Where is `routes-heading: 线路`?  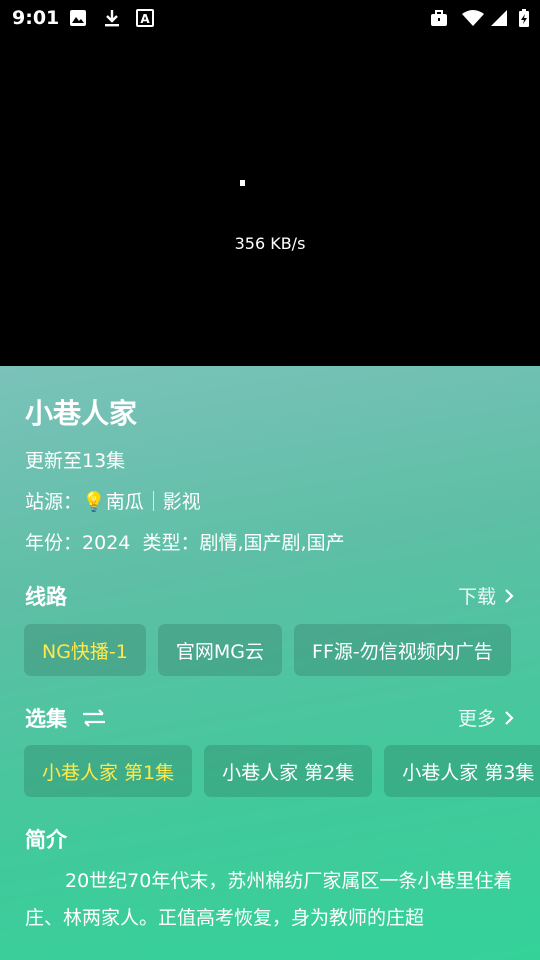
routes-heading: 线路 is located at coordinates (46, 597).